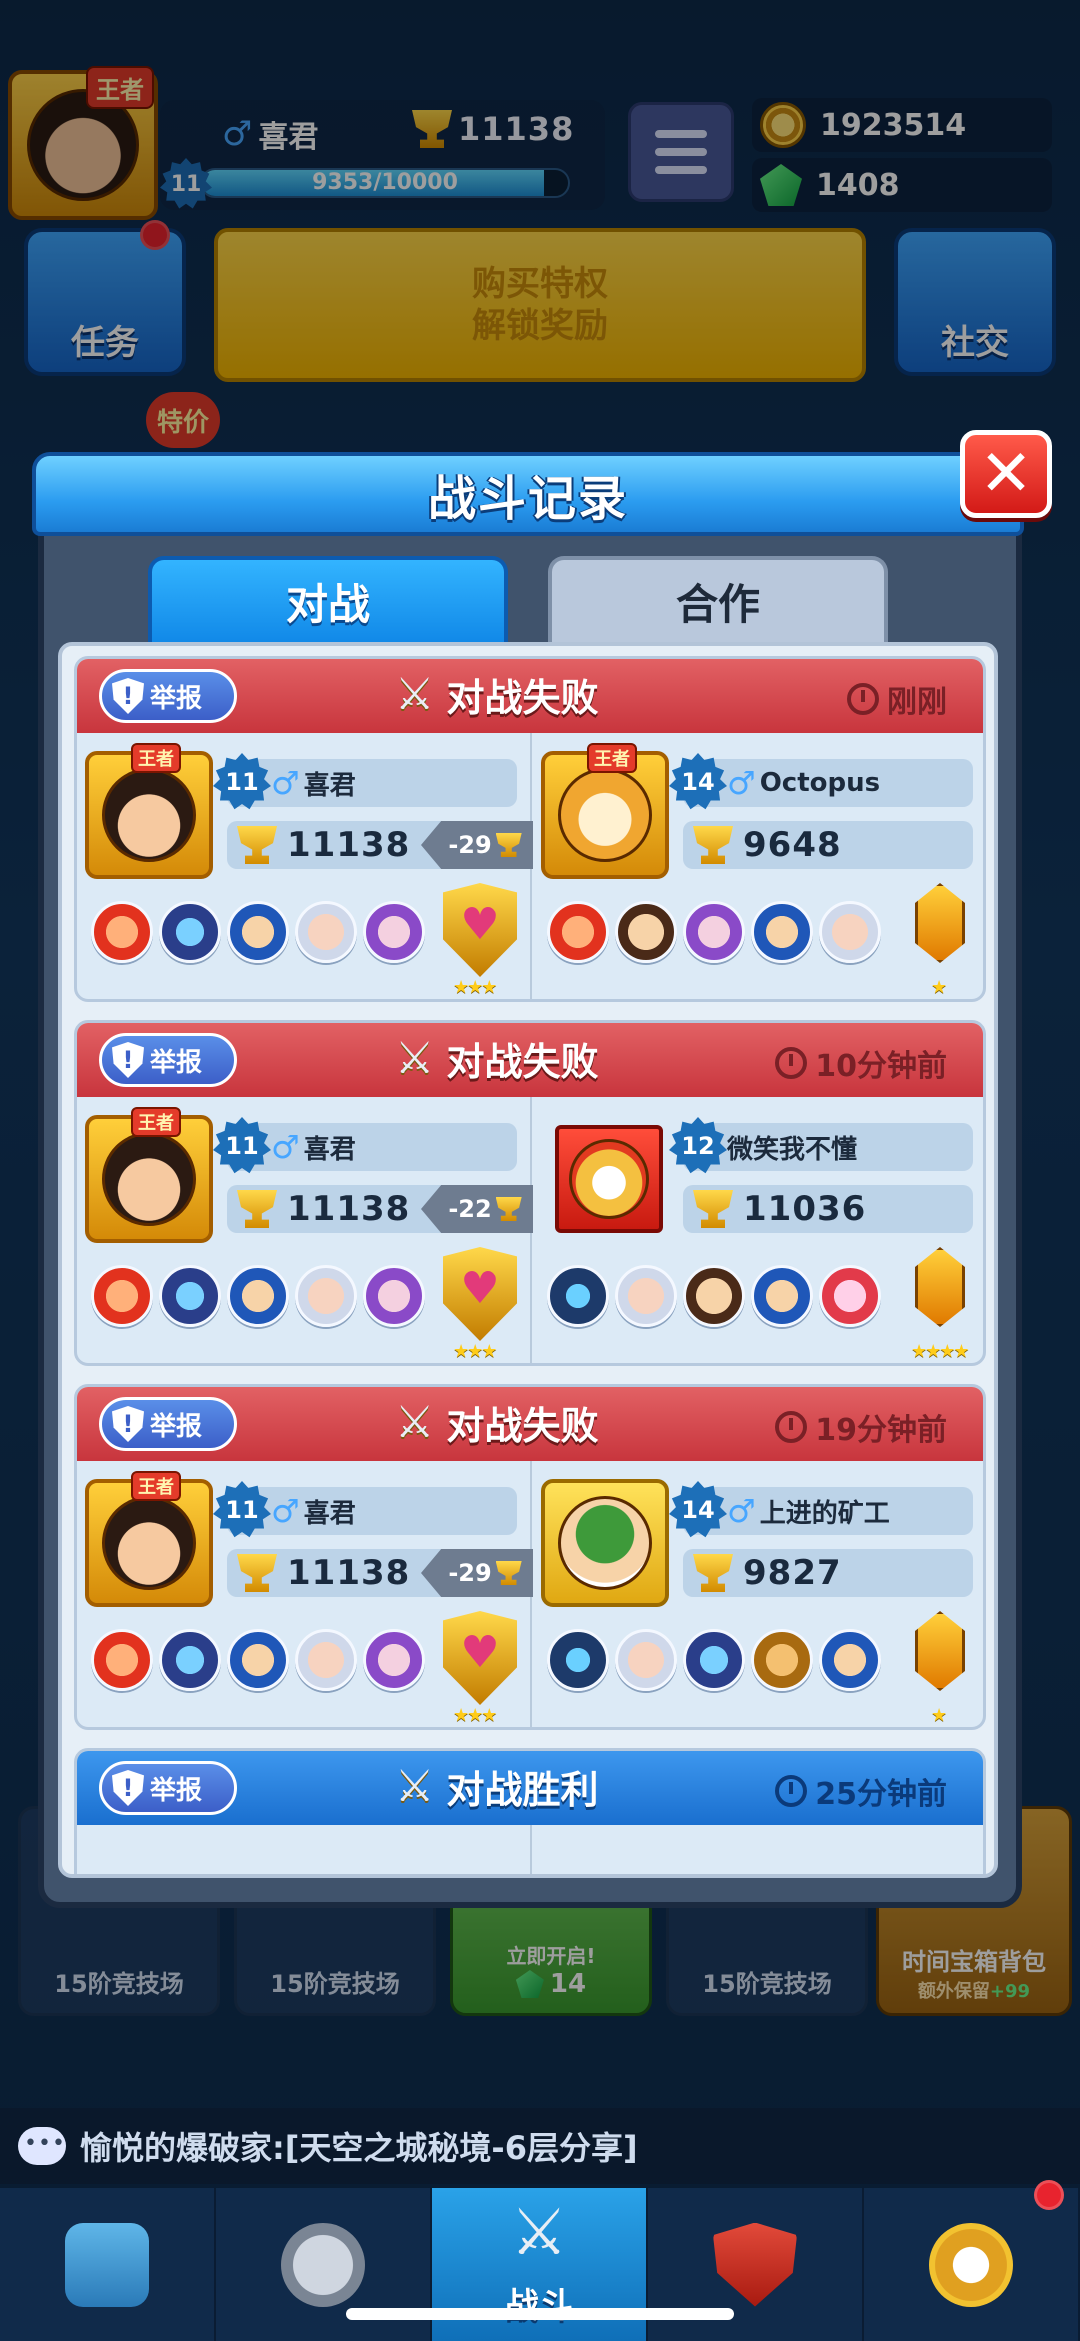 The width and height of the screenshot is (1080, 2341). I want to click on nav-events, so click(972, 2264).